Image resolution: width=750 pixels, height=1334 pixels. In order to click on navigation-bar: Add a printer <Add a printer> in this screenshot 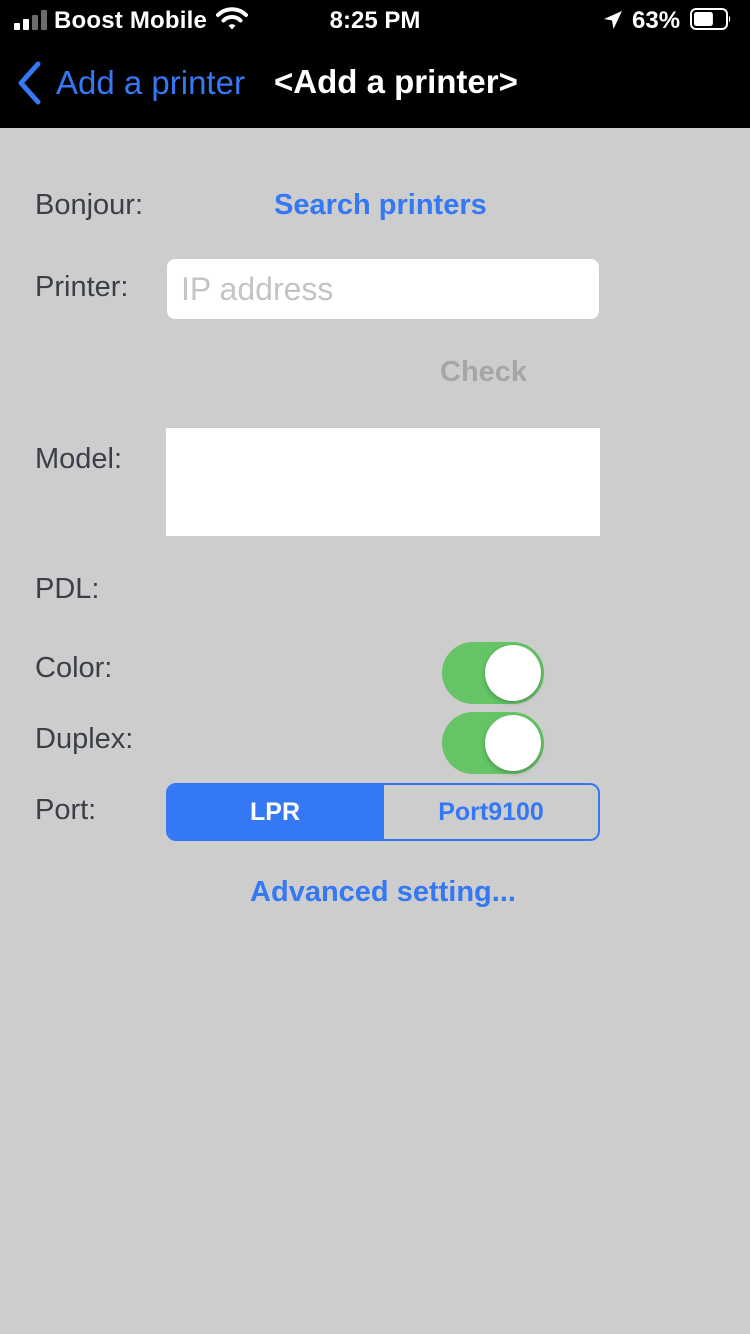, I will do `click(375, 84)`.